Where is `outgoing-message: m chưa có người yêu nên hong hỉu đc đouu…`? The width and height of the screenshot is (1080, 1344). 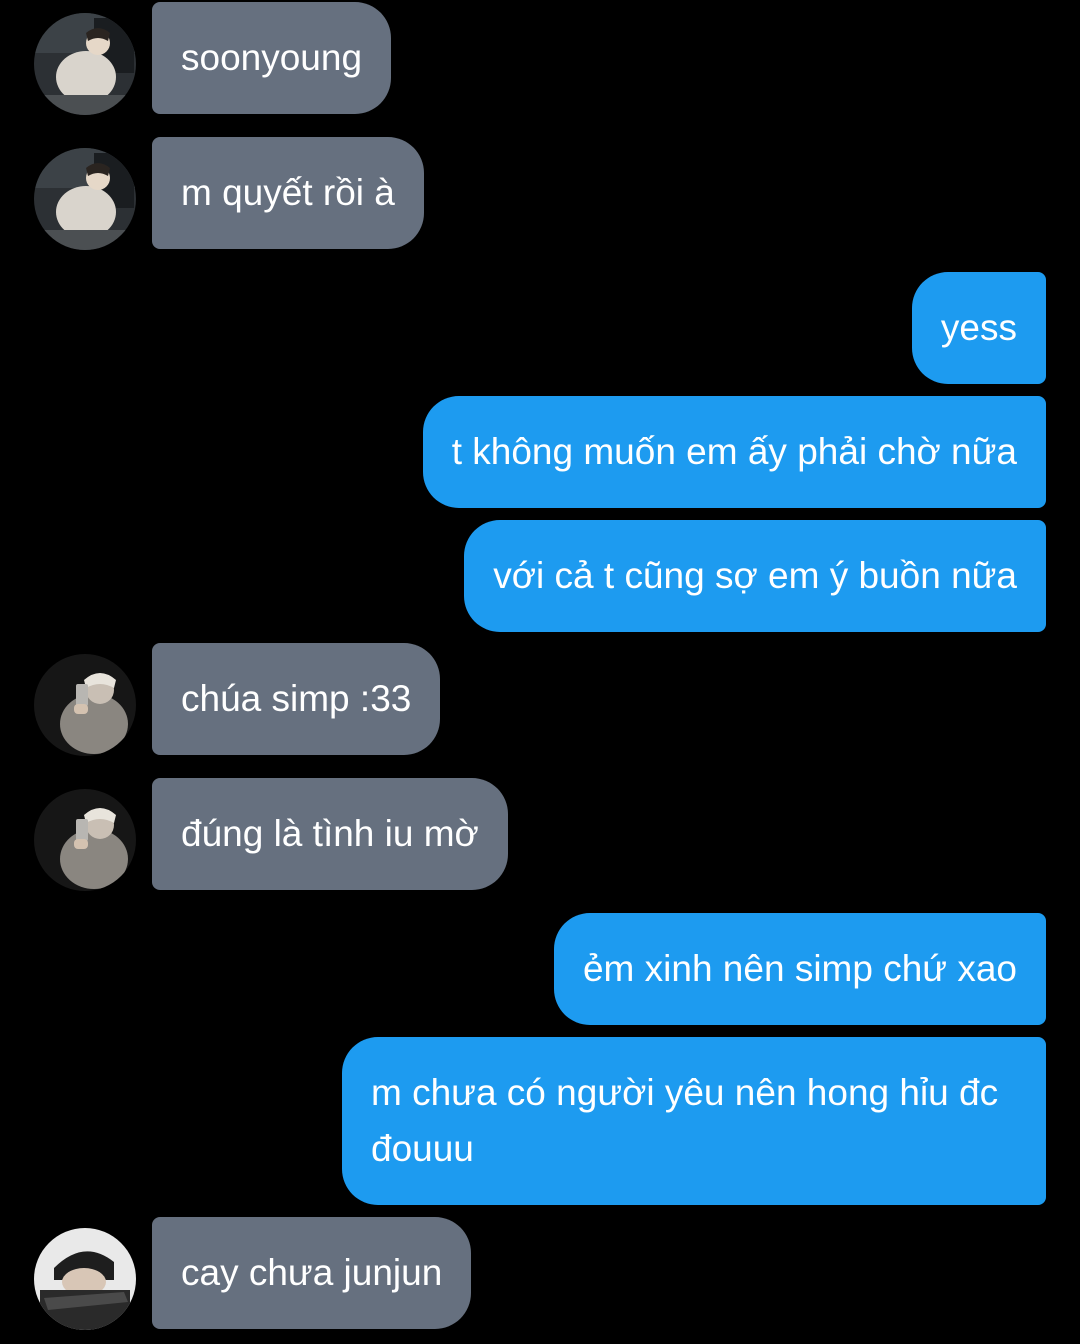 outgoing-message: m chưa có người yêu nên hong hỉu đc đouu… is located at coordinates (694, 1121).